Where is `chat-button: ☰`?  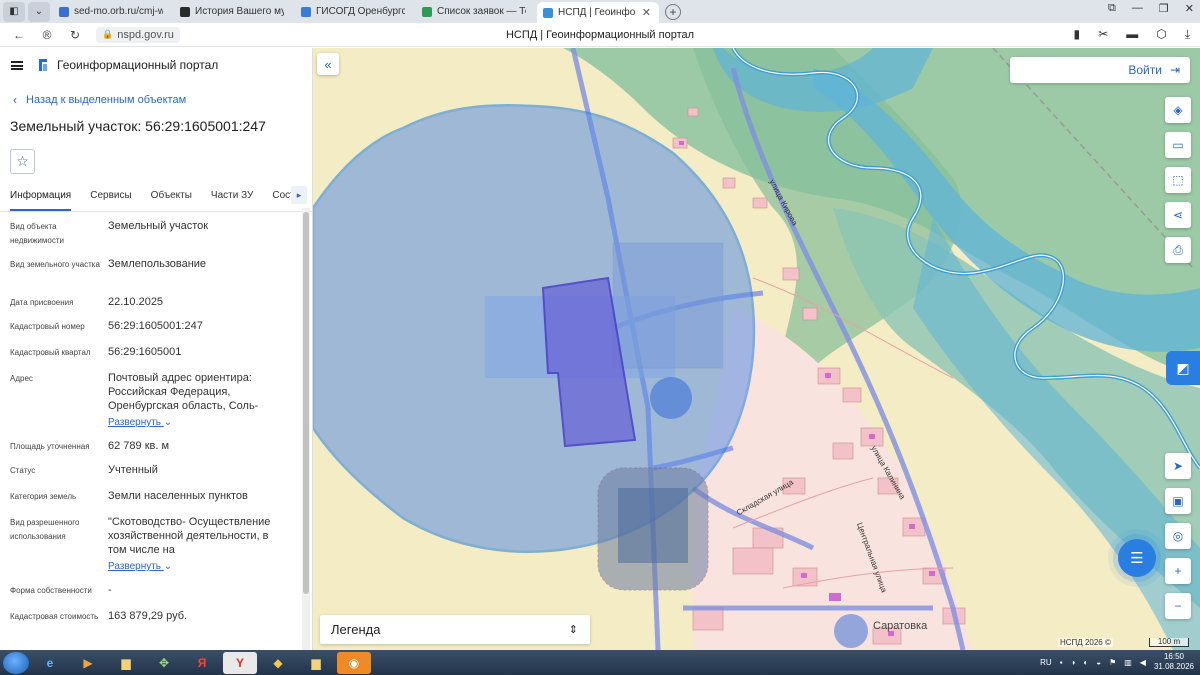
chat-button: ☰ is located at coordinates (1137, 558).